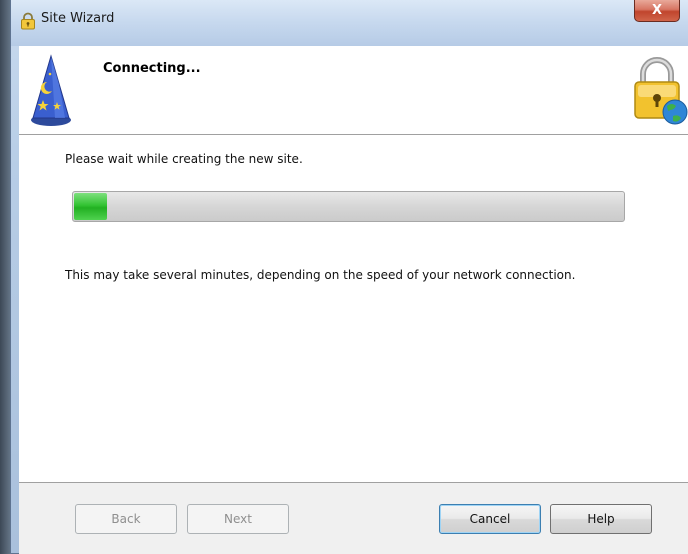 This screenshot has height=554, width=688. Describe the element at coordinates (348, 206) in the screenshot. I see `progress-bar` at that location.